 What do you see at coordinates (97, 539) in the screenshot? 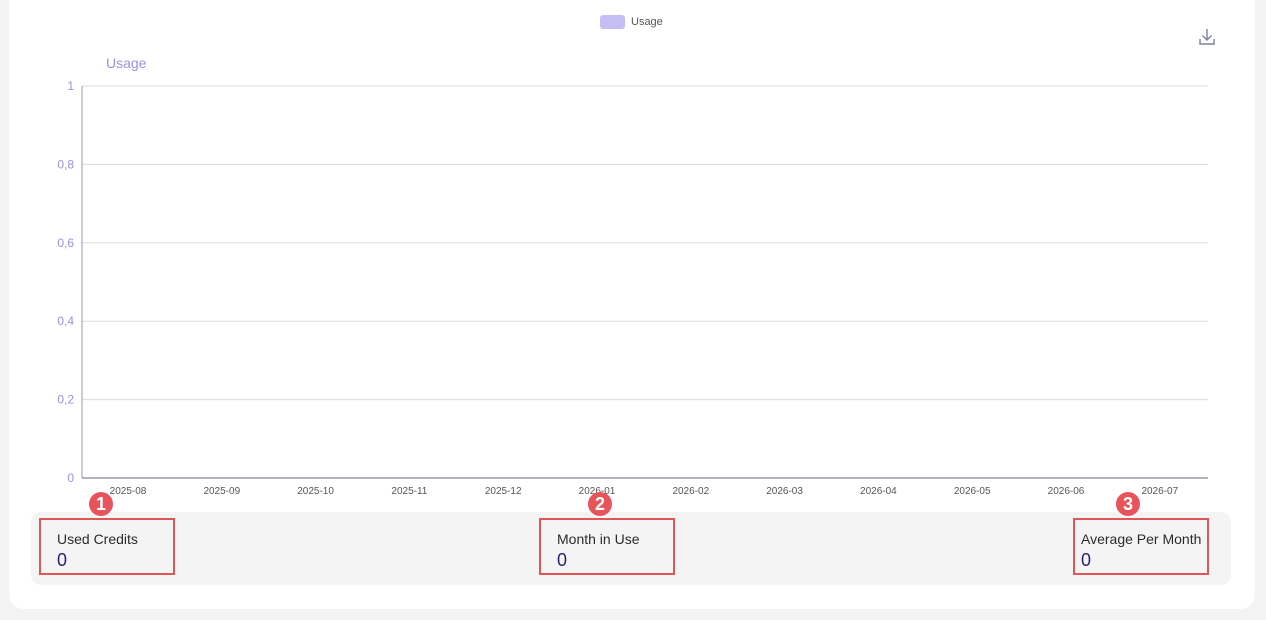
I see `used-credits-label: Used Credits` at bounding box center [97, 539].